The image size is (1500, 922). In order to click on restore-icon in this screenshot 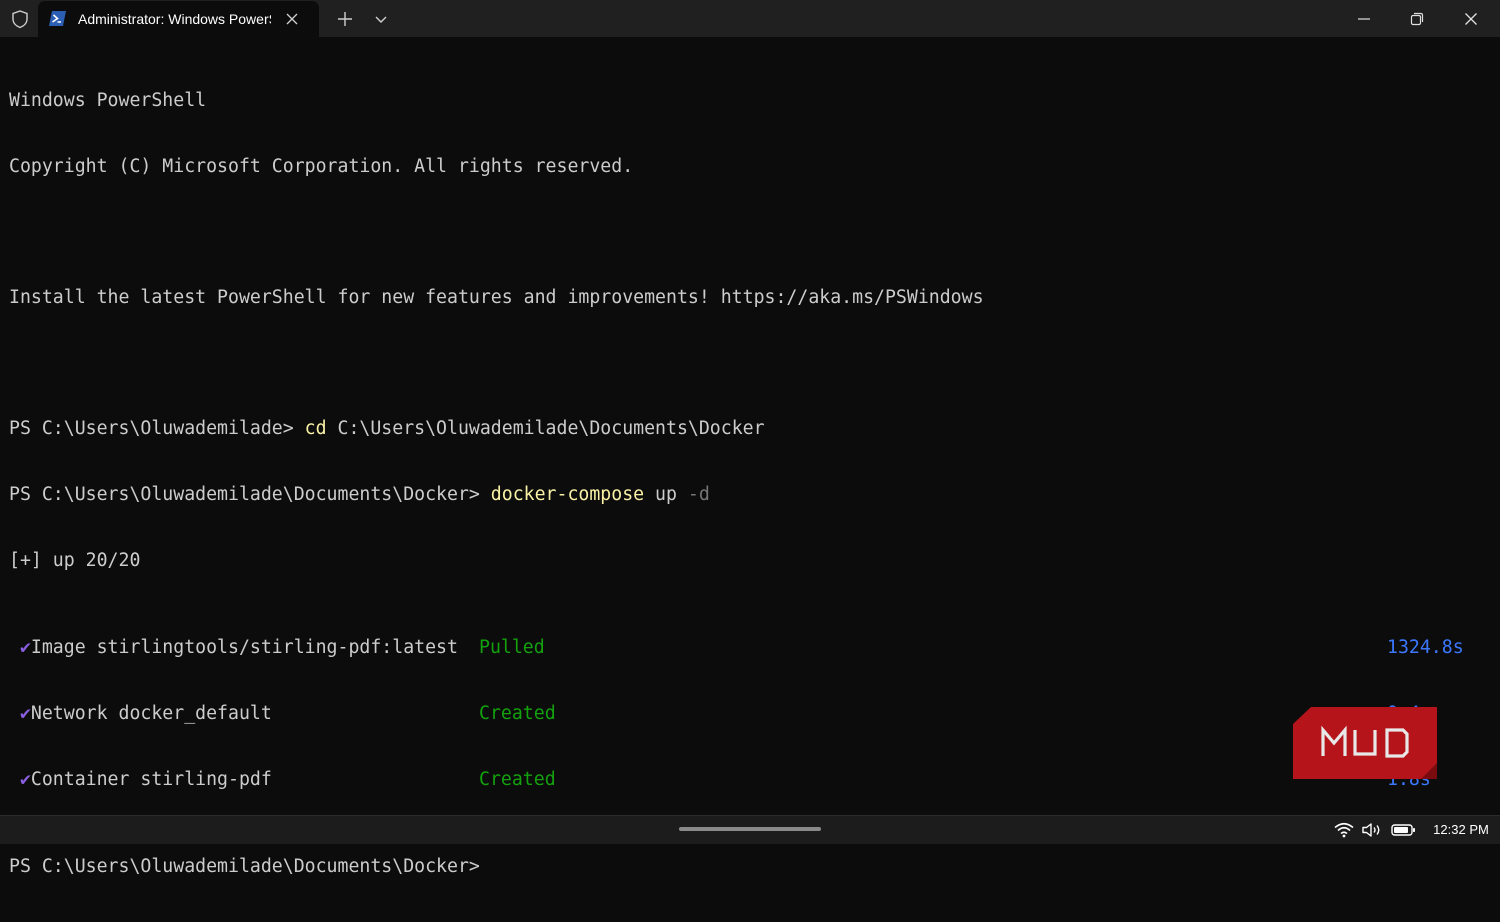, I will do `click(1417, 19)`.